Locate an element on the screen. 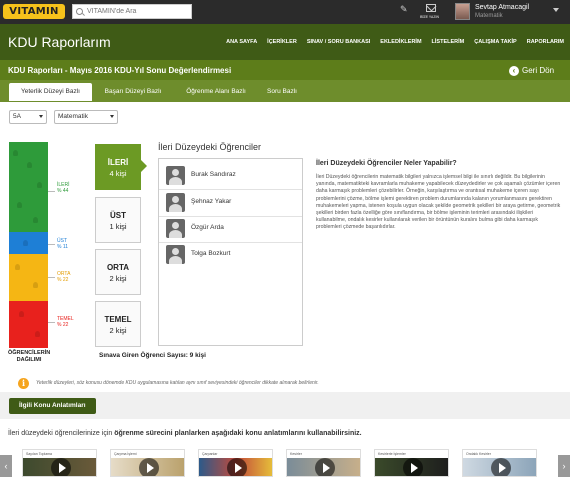 This screenshot has width=570, height=477. carousel-prev-button: ‹ is located at coordinates (6, 466).